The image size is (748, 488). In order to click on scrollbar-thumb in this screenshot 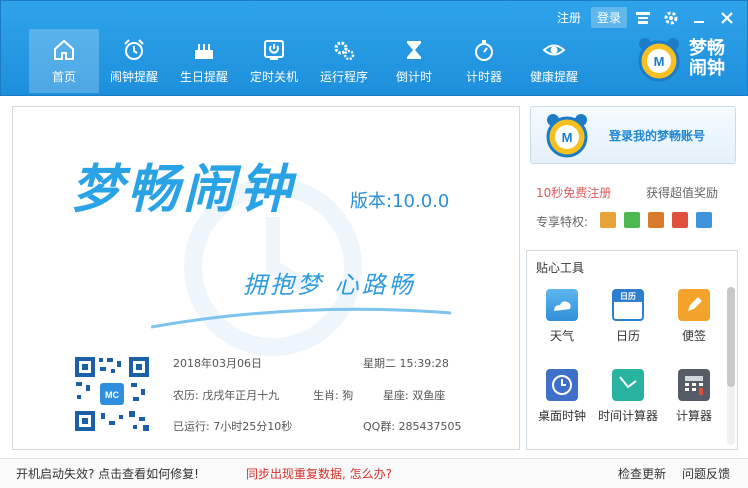, I will do `click(731, 337)`.